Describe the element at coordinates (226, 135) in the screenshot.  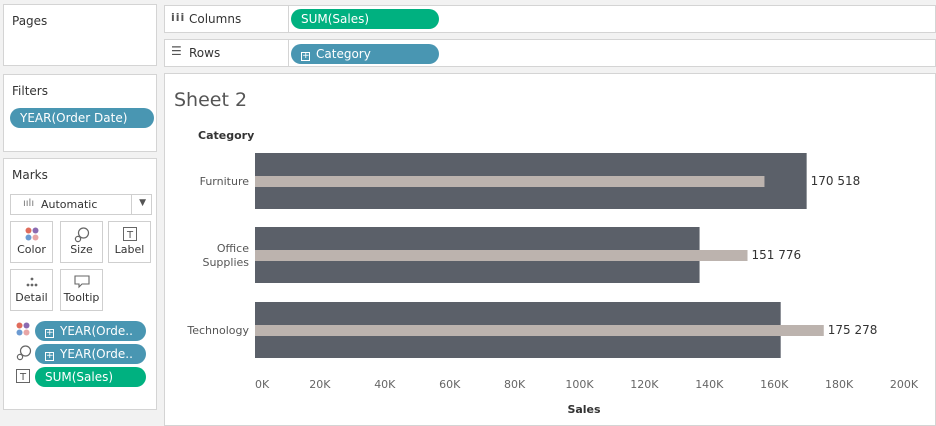
I see `row-header: Category` at that location.